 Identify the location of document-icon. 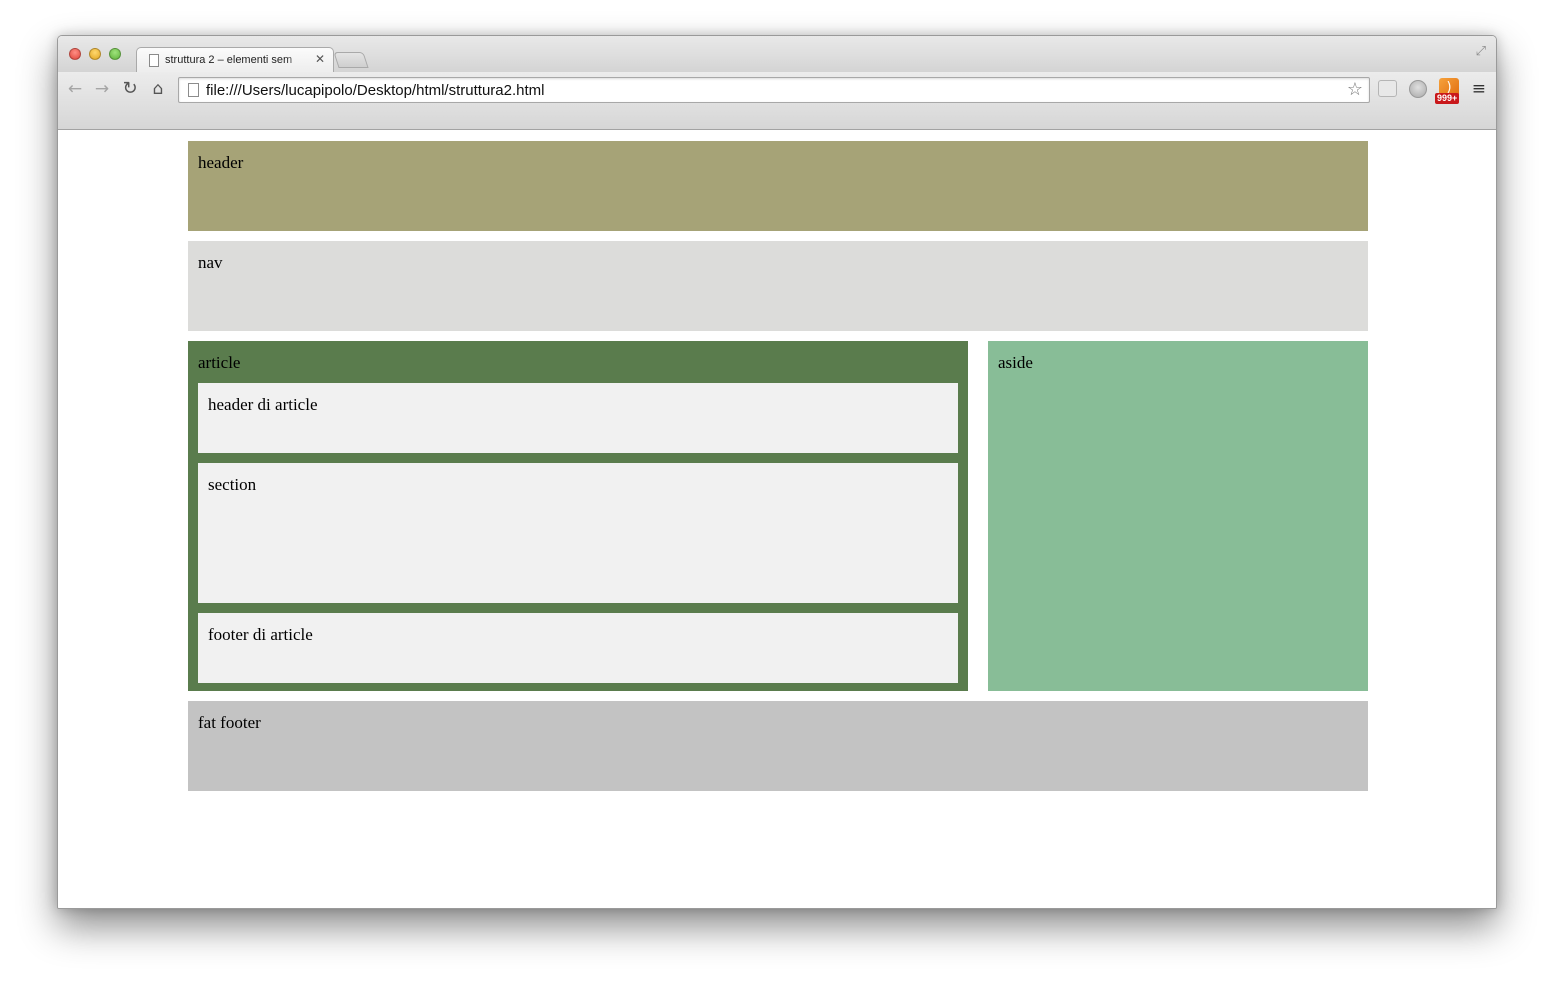
(154, 60).